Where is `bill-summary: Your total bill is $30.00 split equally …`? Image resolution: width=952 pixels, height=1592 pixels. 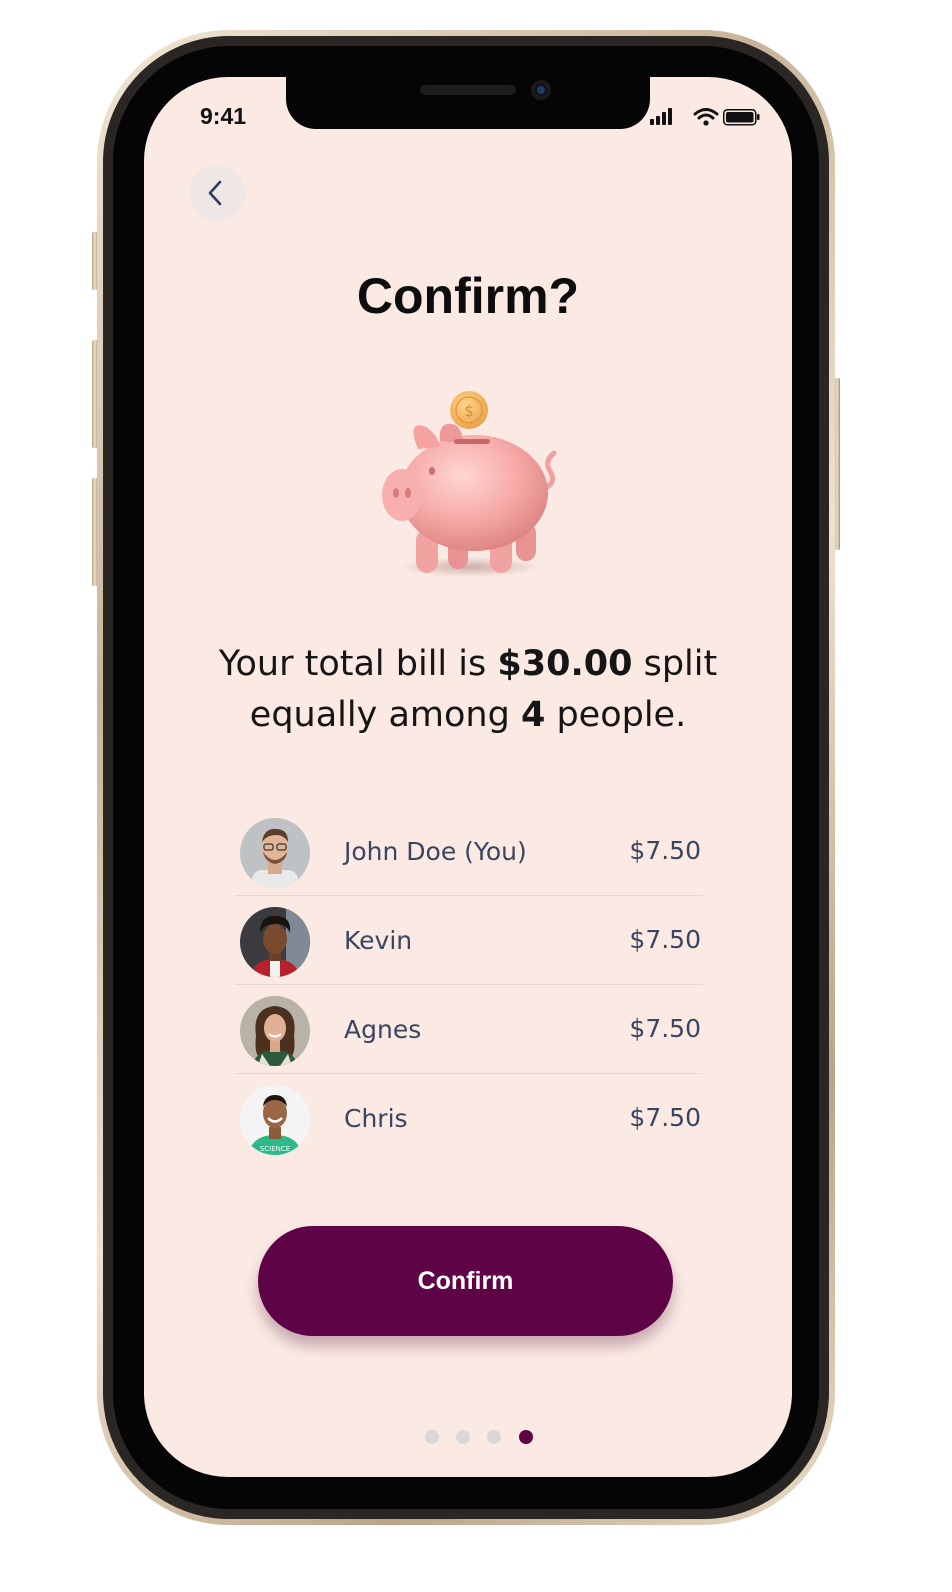 bill-summary: Your total bill is $30.00 split equally … is located at coordinates (468, 690).